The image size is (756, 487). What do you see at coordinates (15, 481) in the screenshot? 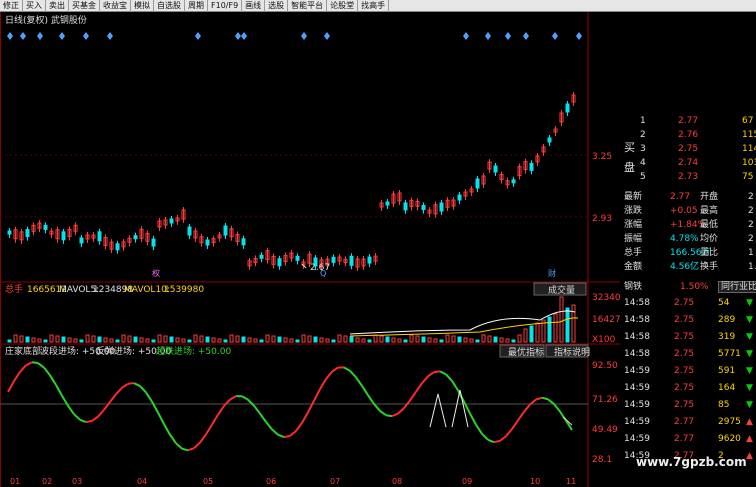
I see `month-label: 01` at bounding box center [15, 481].